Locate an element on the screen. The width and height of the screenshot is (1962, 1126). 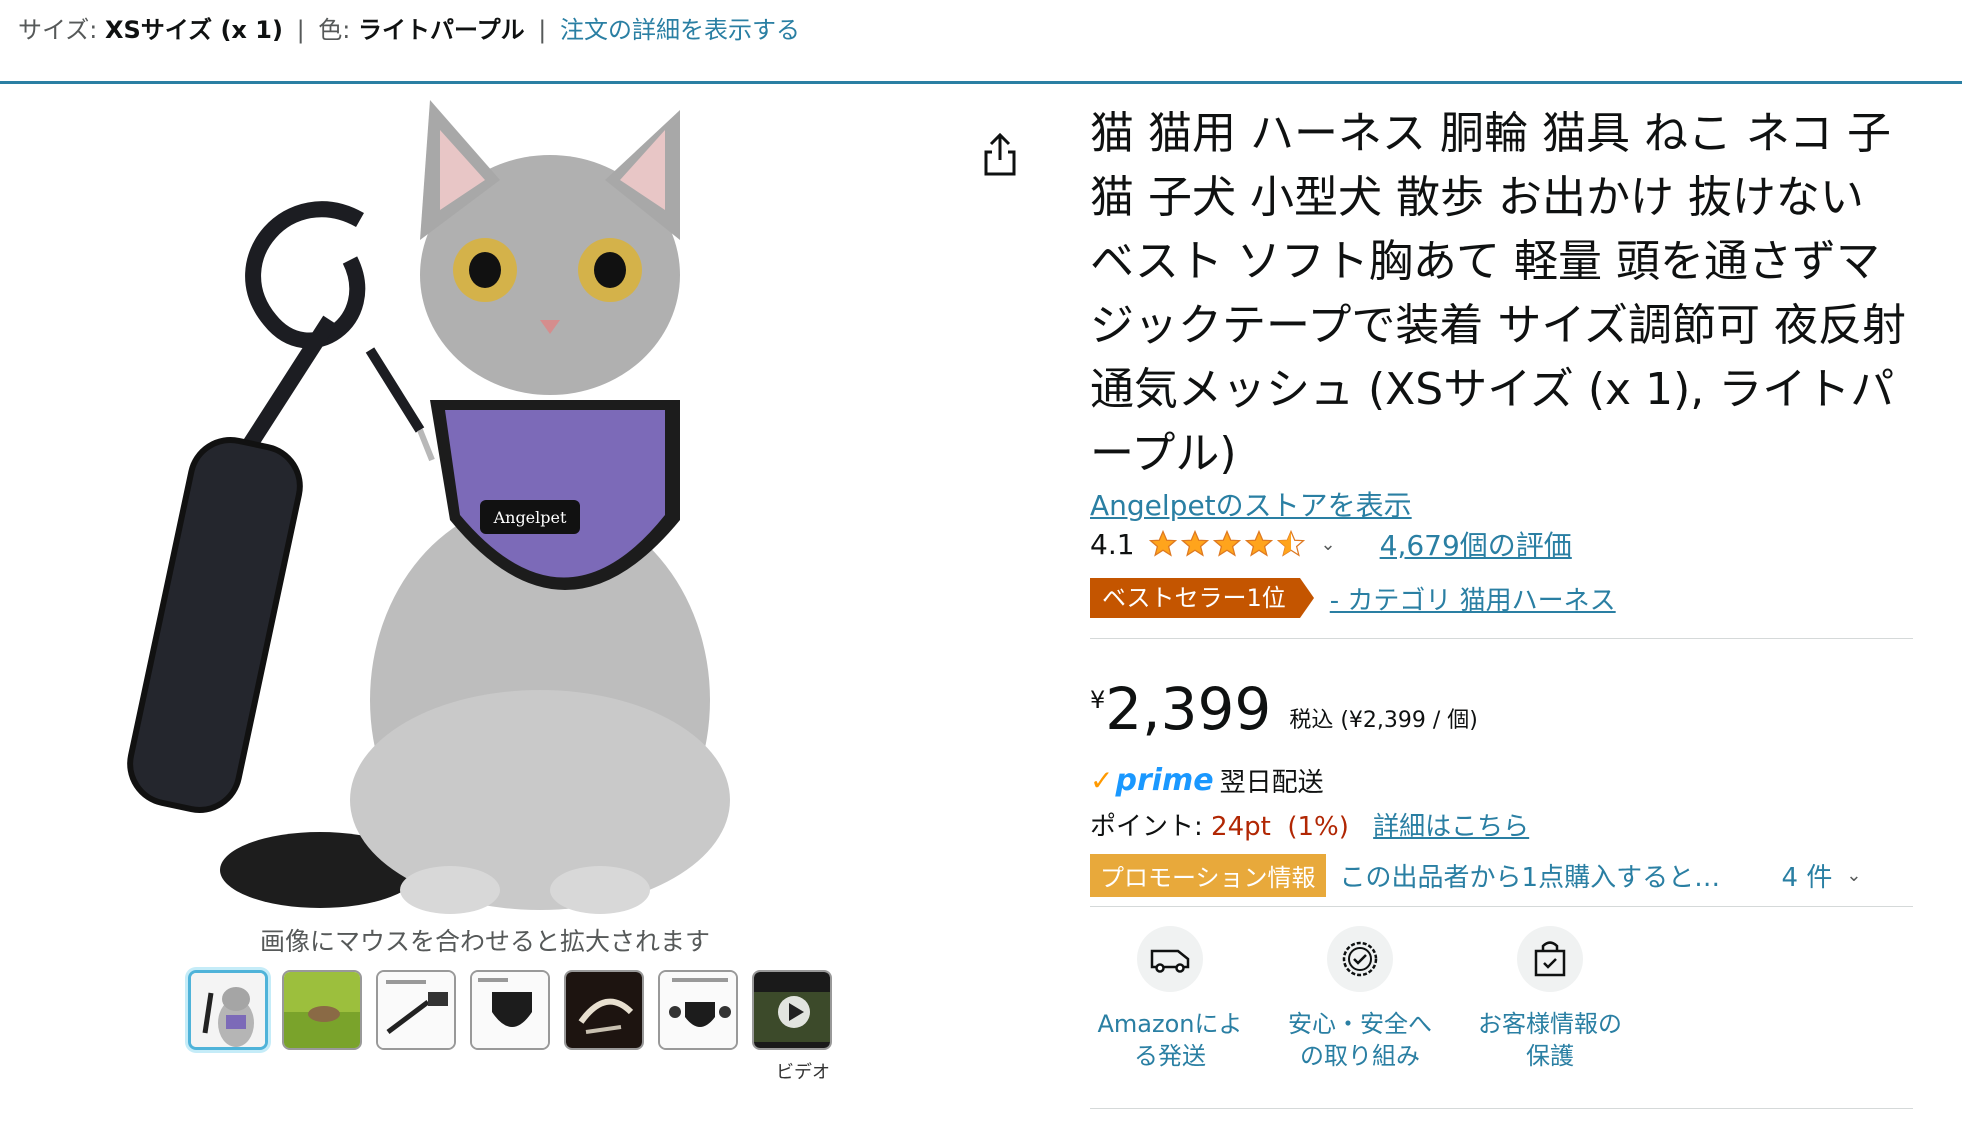
rating-row: 4.1 ⌄ 4,679個の評価 is located at coordinates (1331, 544).